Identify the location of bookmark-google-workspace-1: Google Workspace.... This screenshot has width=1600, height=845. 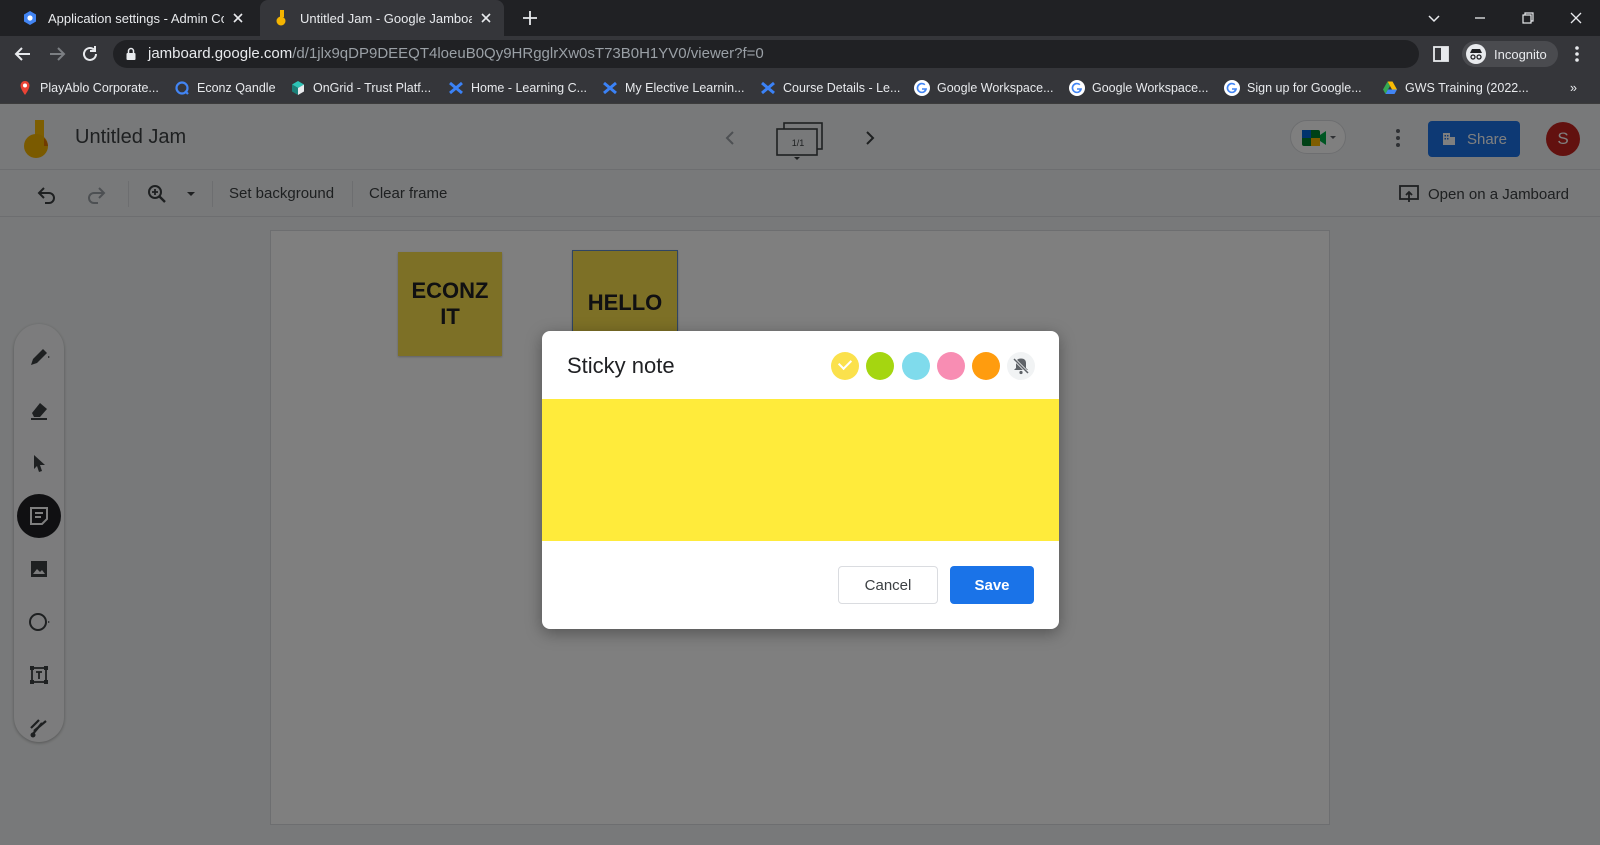
(984, 88).